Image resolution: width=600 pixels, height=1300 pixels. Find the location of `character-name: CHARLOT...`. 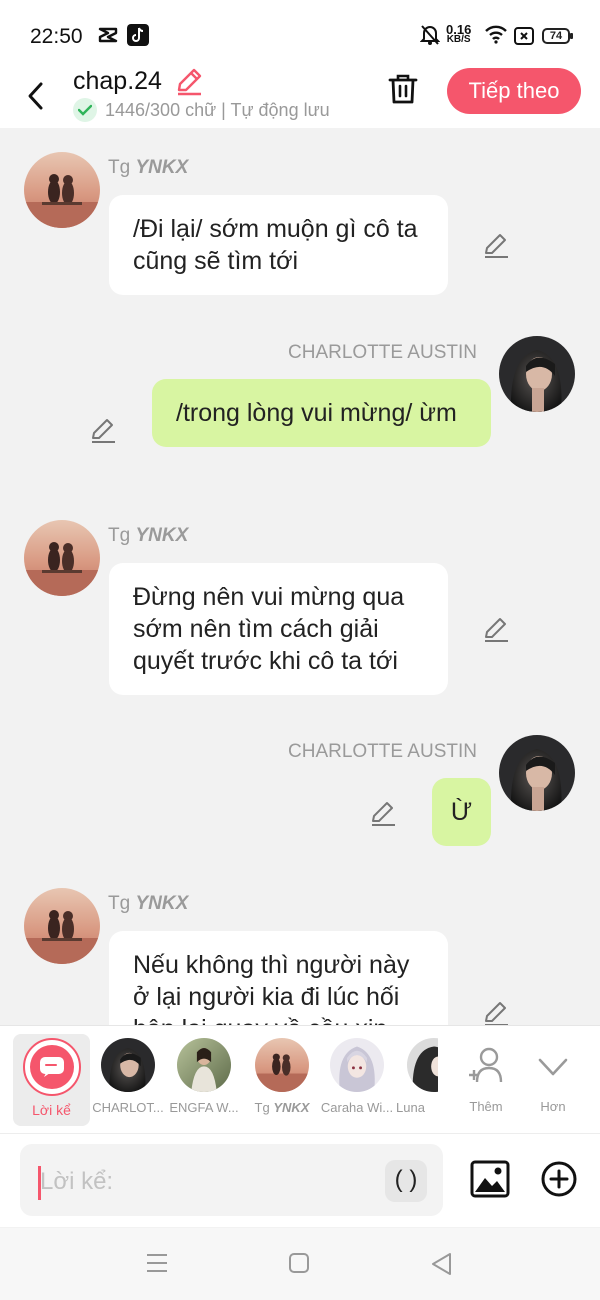

character-name: CHARLOT... is located at coordinates (128, 1107).